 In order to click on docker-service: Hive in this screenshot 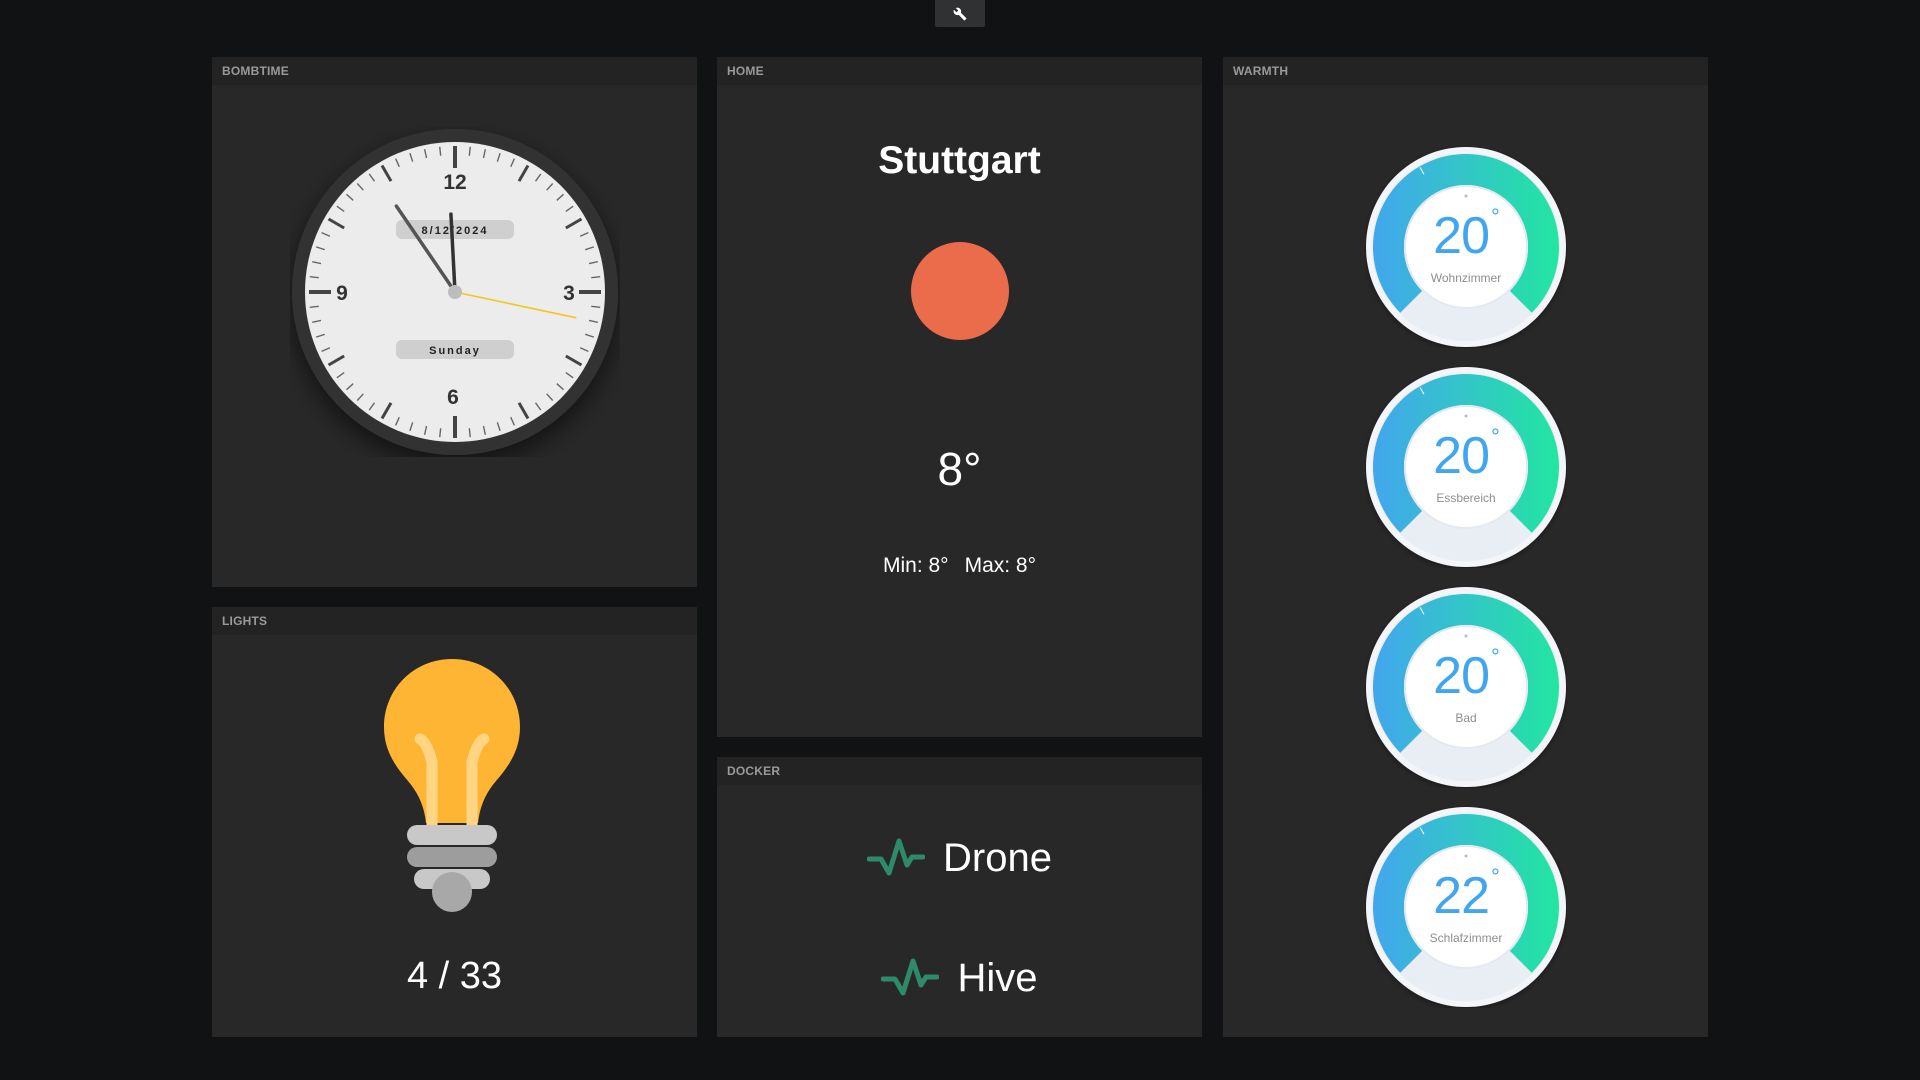, I will do `click(959, 978)`.